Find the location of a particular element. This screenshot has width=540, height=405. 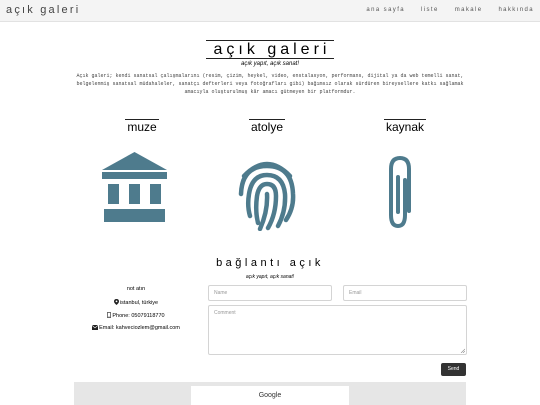

contact-phone-text: Phone: 05079118770 is located at coordinates (138, 316).